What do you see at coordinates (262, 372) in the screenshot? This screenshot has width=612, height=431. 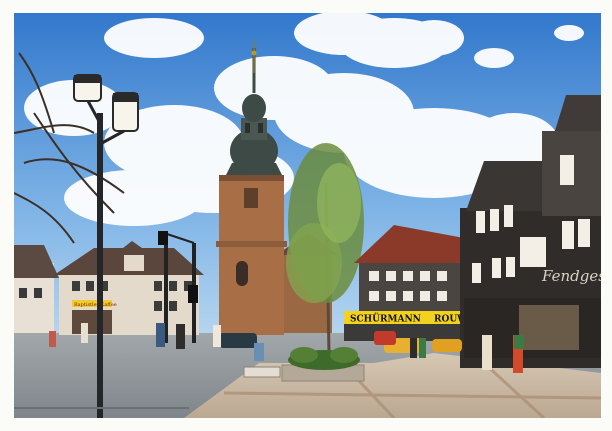 I see `bench` at bounding box center [262, 372].